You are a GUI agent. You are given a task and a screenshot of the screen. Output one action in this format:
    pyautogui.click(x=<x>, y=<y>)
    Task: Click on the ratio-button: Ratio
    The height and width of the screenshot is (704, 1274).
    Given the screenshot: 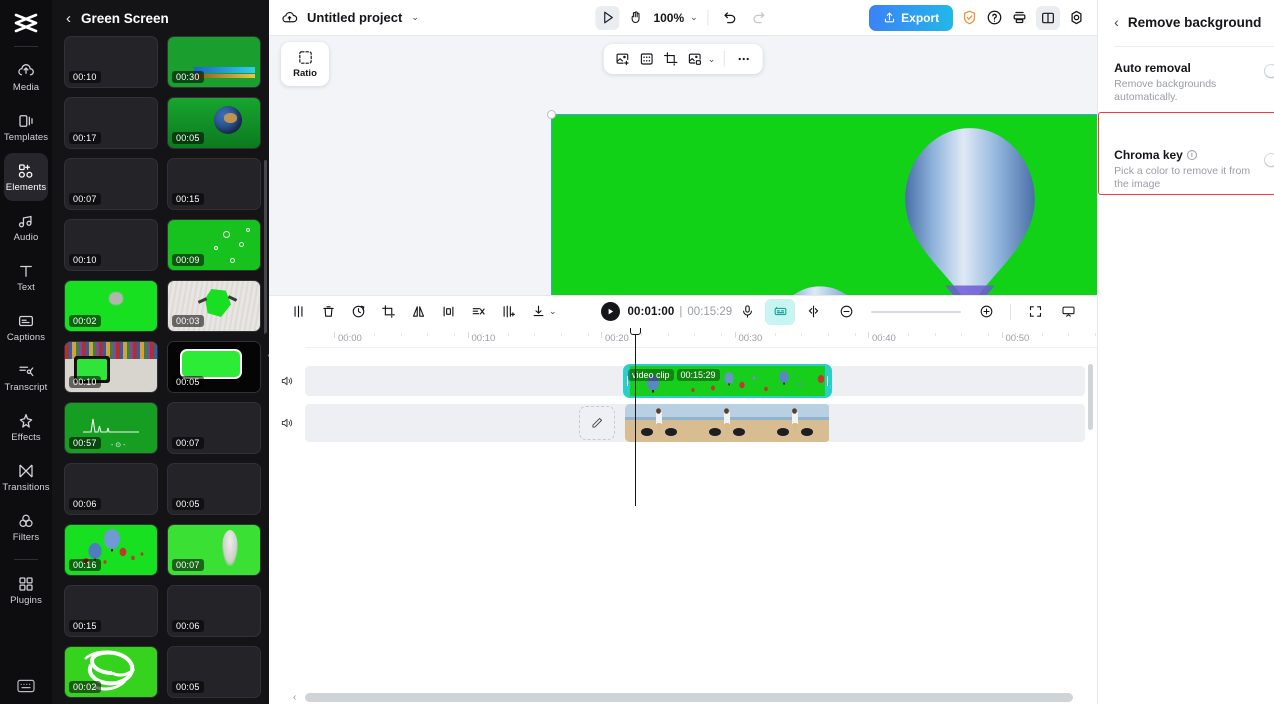 What is the action you would take?
    pyautogui.click(x=305, y=64)
    